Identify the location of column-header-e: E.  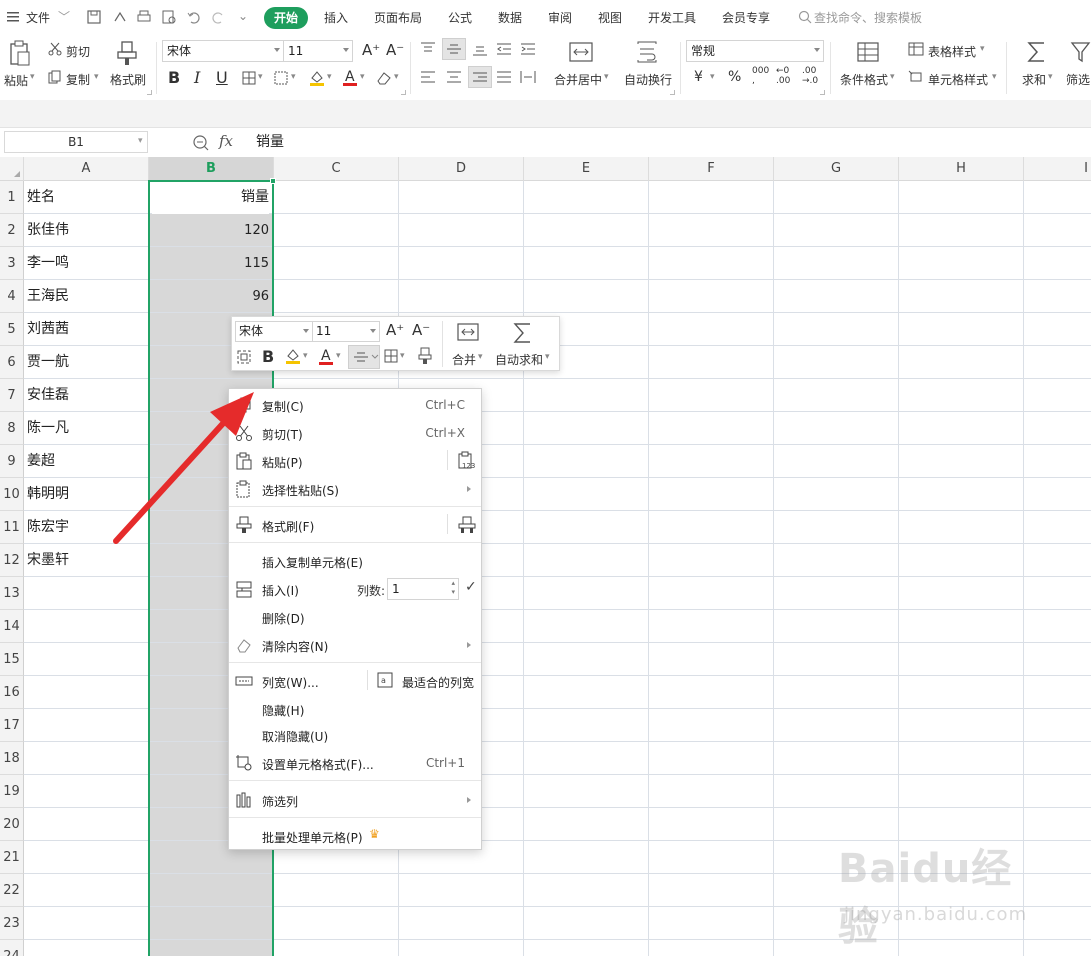
(586, 169).